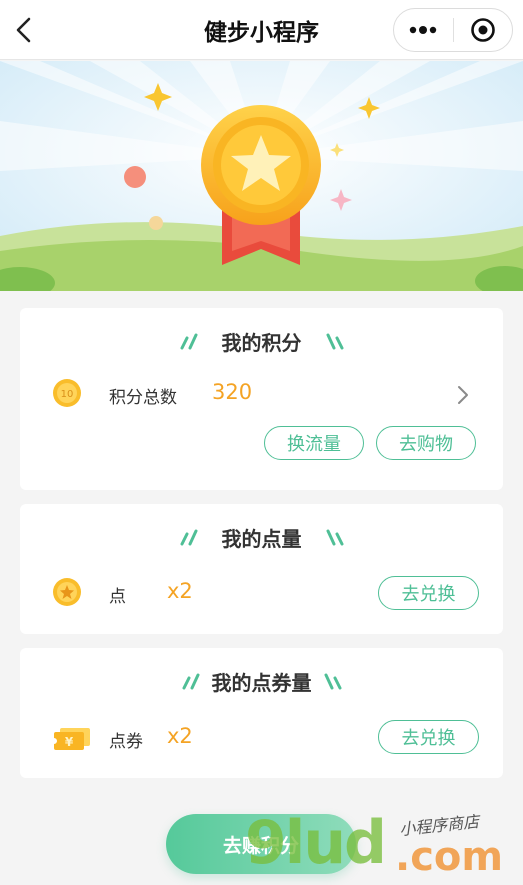 The image size is (523, 885). I want to click on target-circle-icon, so click(482, 30).